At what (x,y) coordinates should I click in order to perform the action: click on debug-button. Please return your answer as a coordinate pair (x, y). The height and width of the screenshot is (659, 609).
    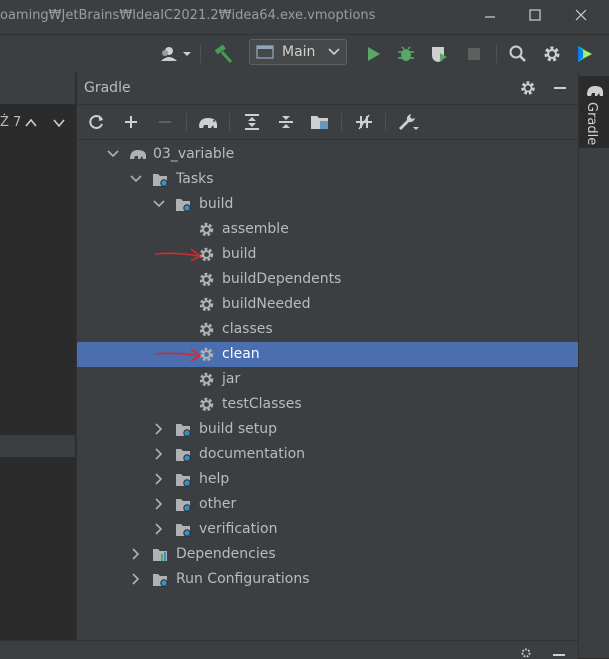
    Looking at the image, I should click on (406, 54).